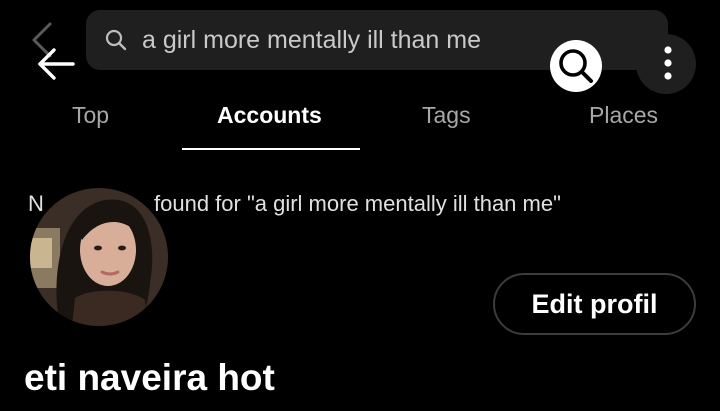  Describe the element at coordinates (90, 115) in the screenshot. I see `tab-top: Top` at that location.